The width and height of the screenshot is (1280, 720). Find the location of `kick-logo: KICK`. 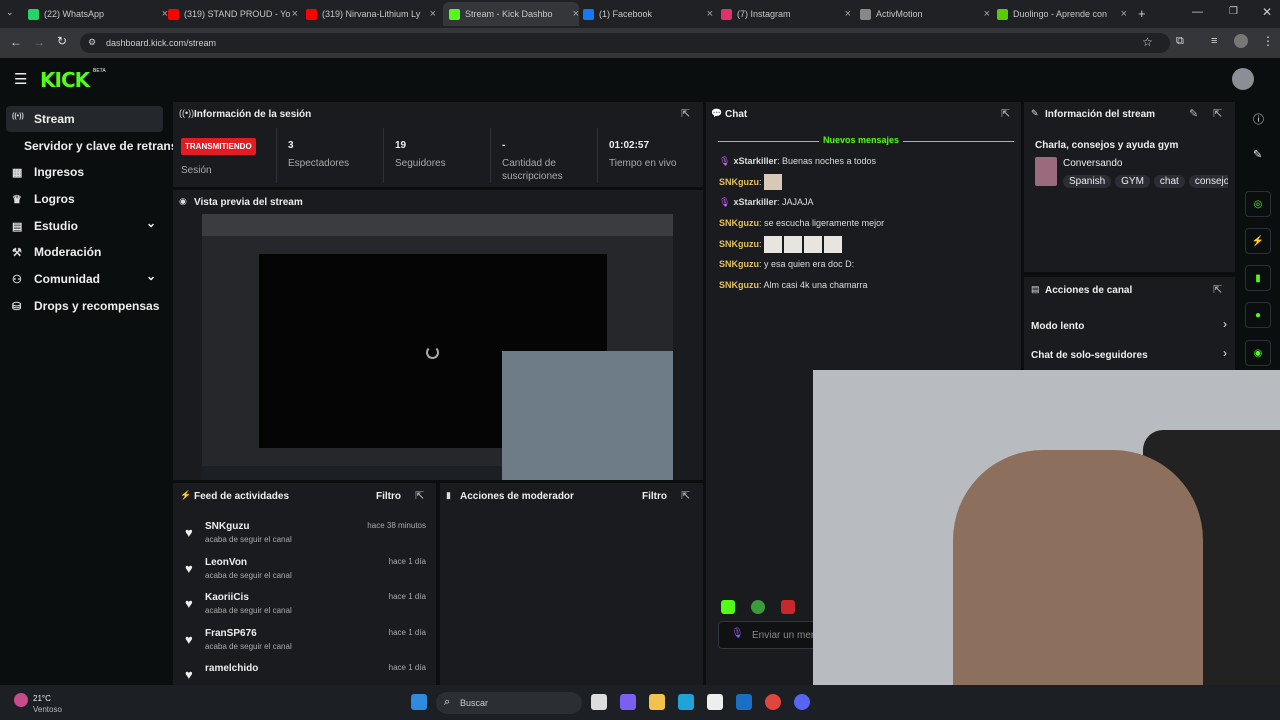

kick-logo: KICK is located at coordinates (65, 80).